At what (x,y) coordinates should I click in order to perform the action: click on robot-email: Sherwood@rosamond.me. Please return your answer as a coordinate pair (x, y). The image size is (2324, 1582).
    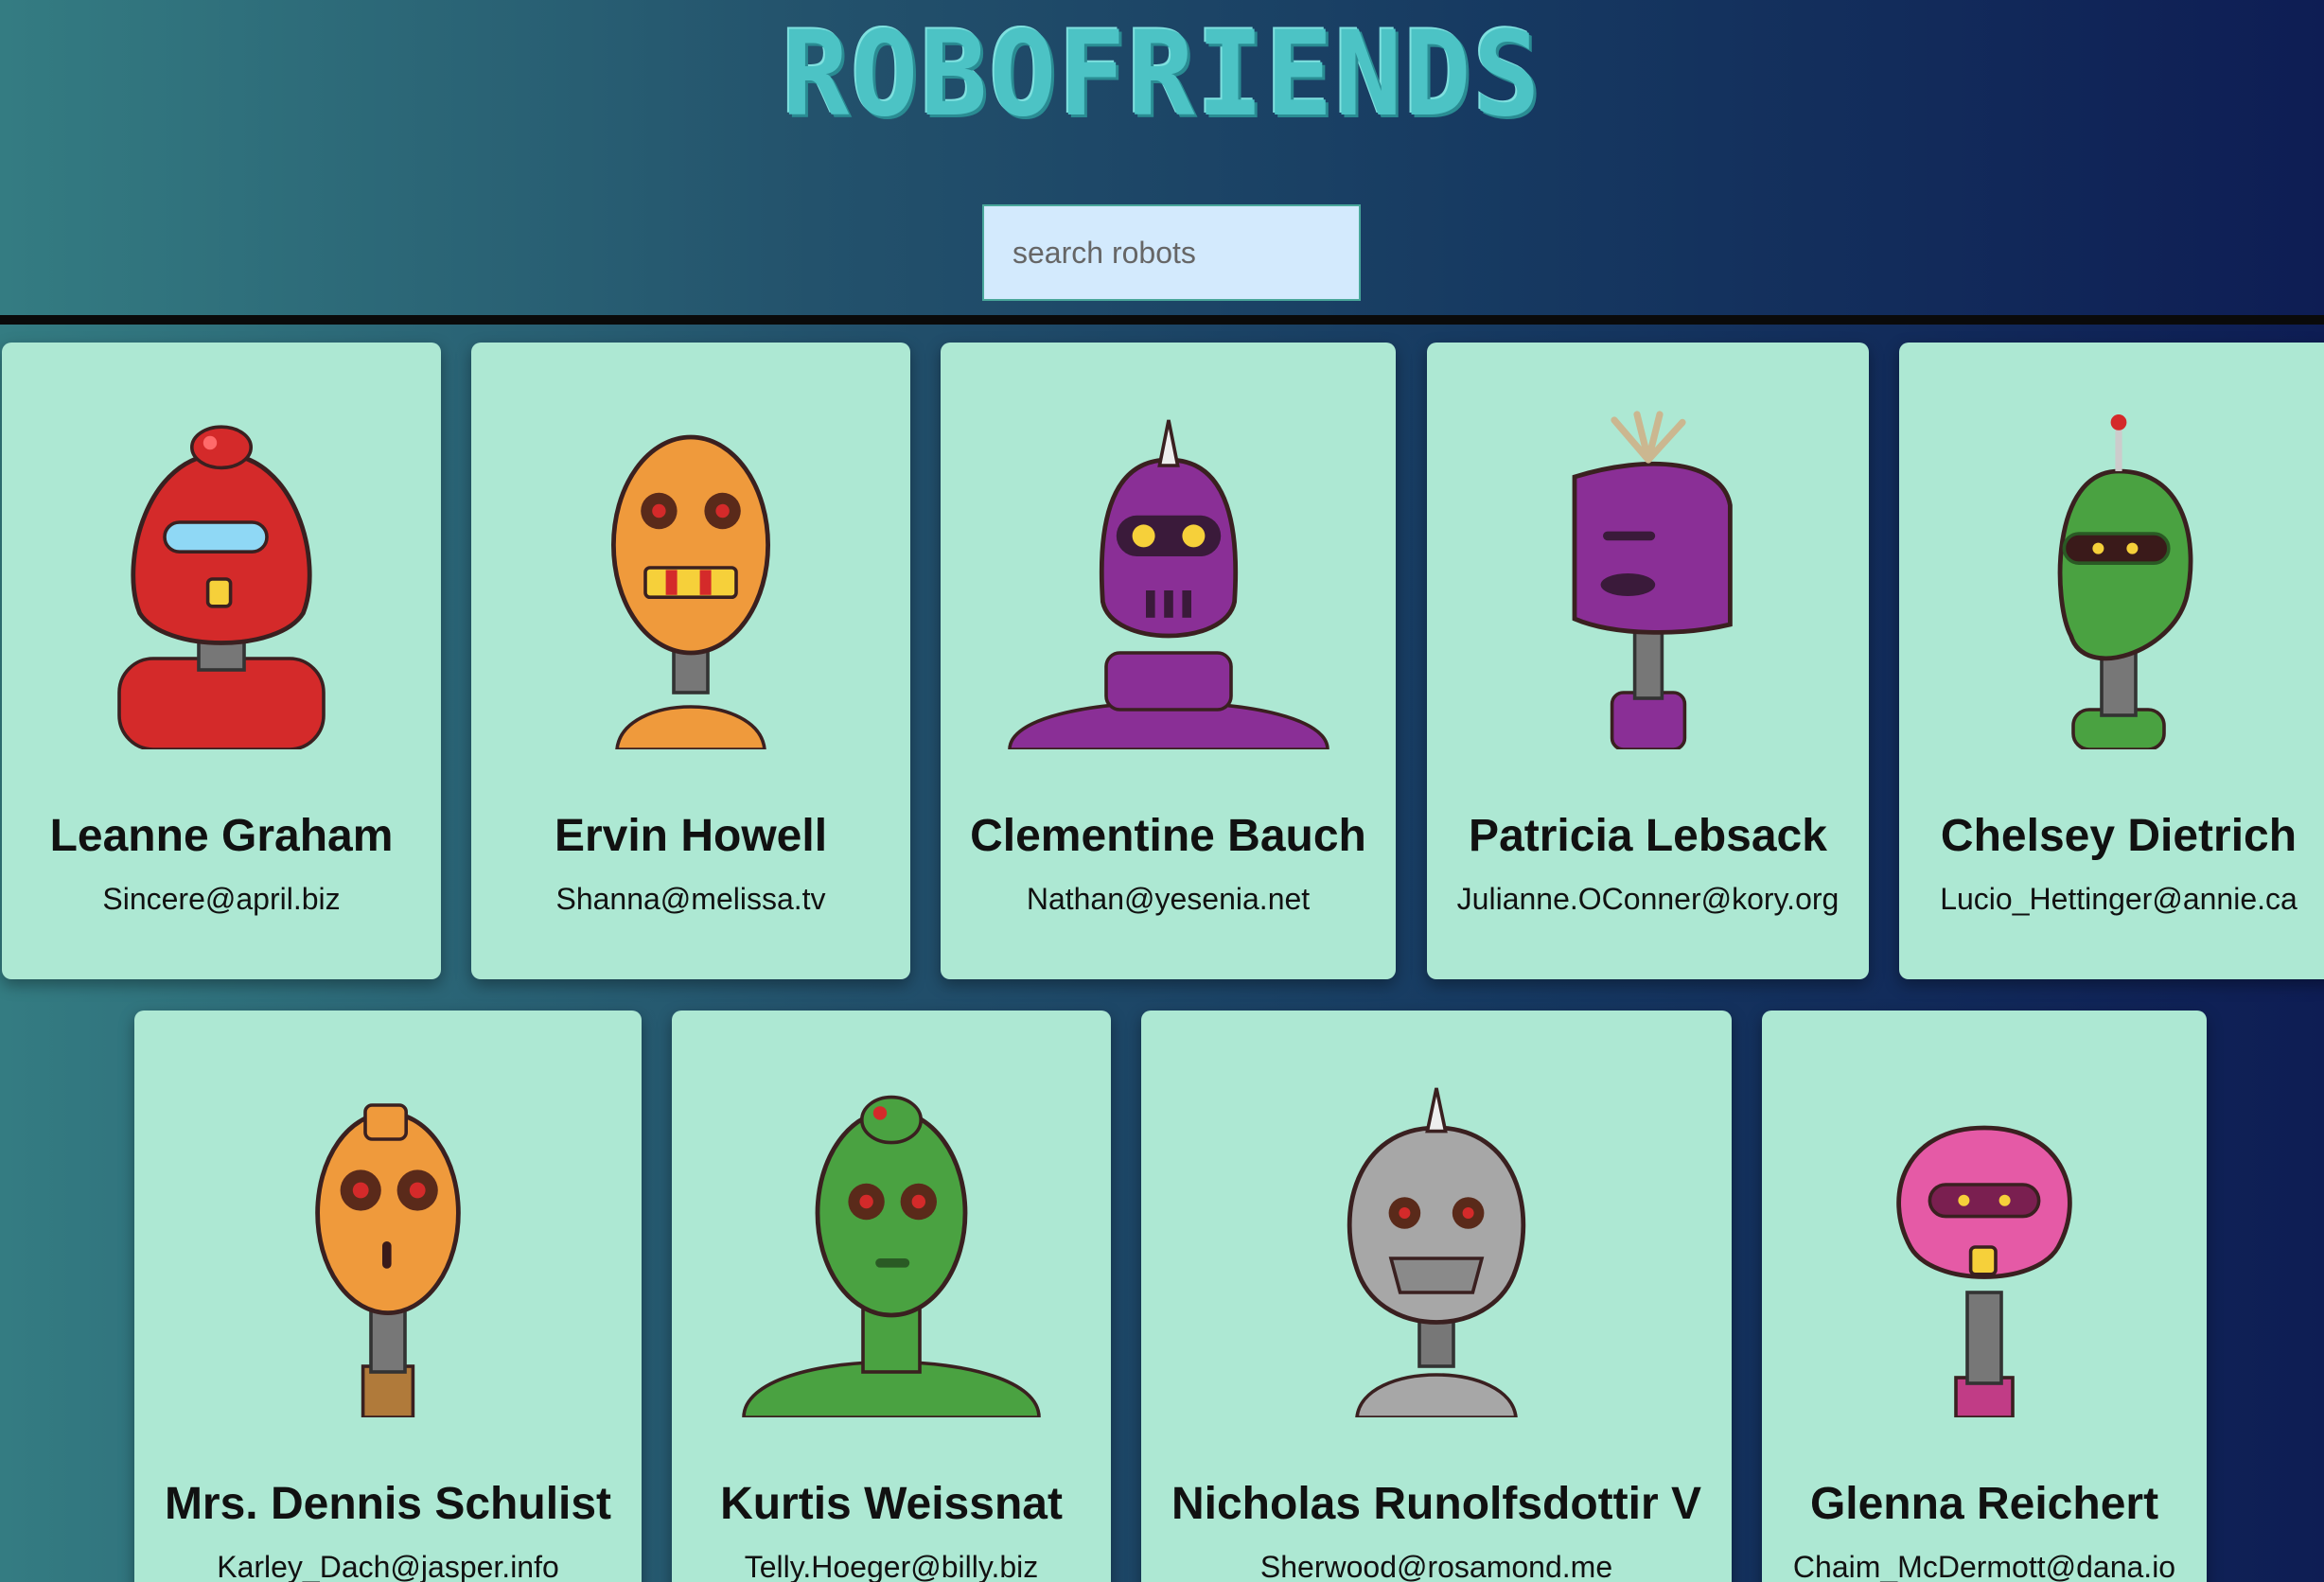
    Looking at the image, I should click on (1436, 1566).